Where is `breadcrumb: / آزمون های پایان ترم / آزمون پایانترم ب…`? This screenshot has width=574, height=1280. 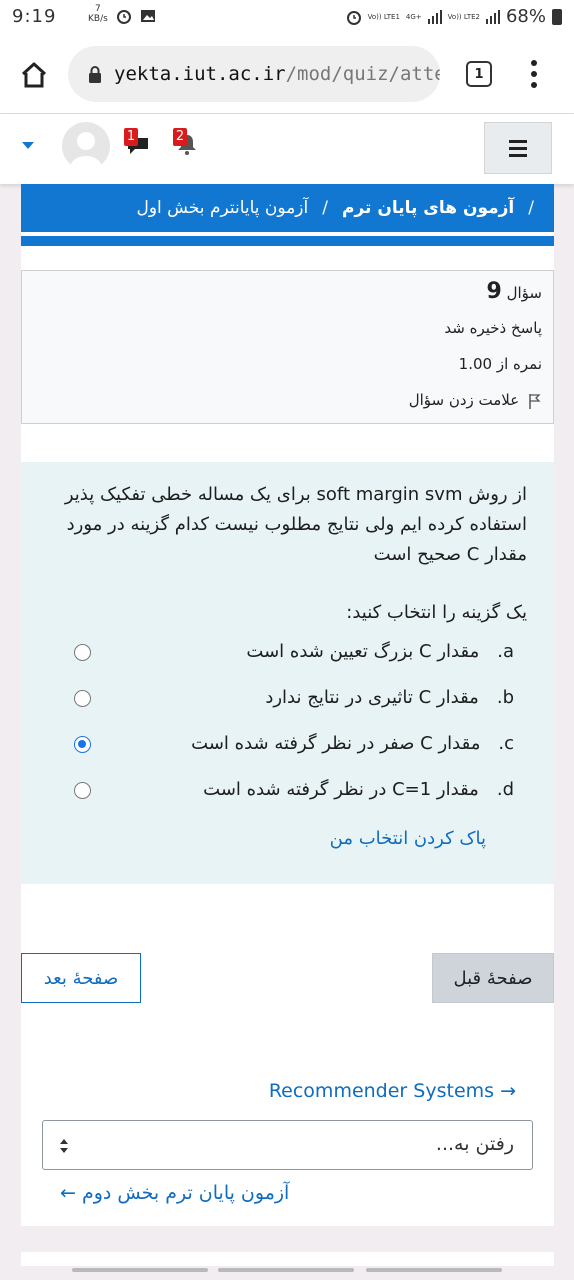
breadcrumb: / آزمون های پایان ترم / آزمون پایانترم ب… is located at coordinates (287, 208).